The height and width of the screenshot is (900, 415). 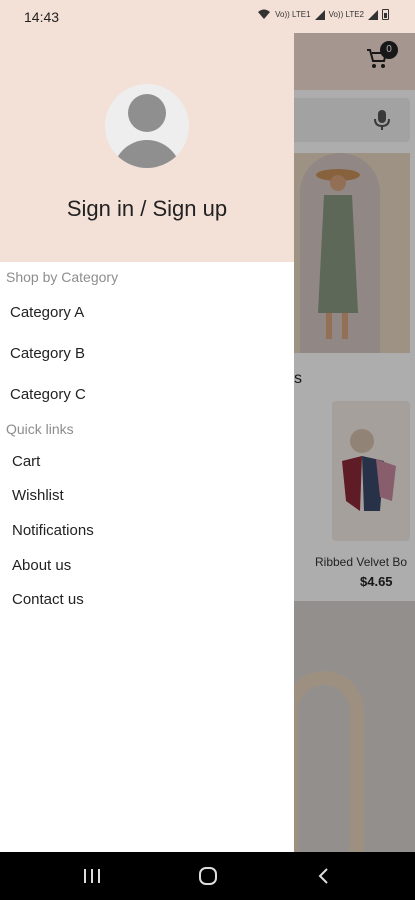 I want to click on battery-icon, so click(x=385, y=14).